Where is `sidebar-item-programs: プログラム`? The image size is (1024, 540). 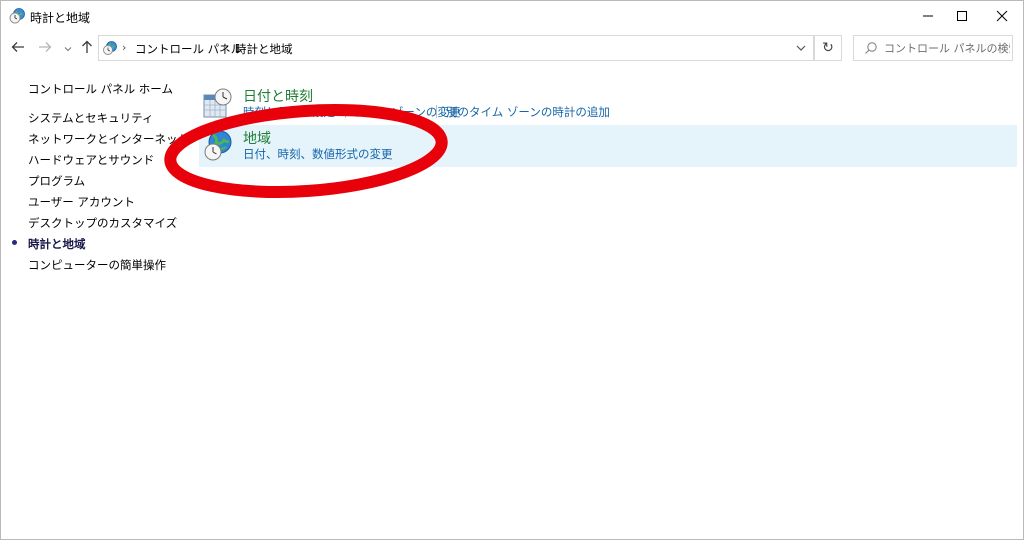 sidebar-item-programs: プログラム is located at coordinates (56, 181).